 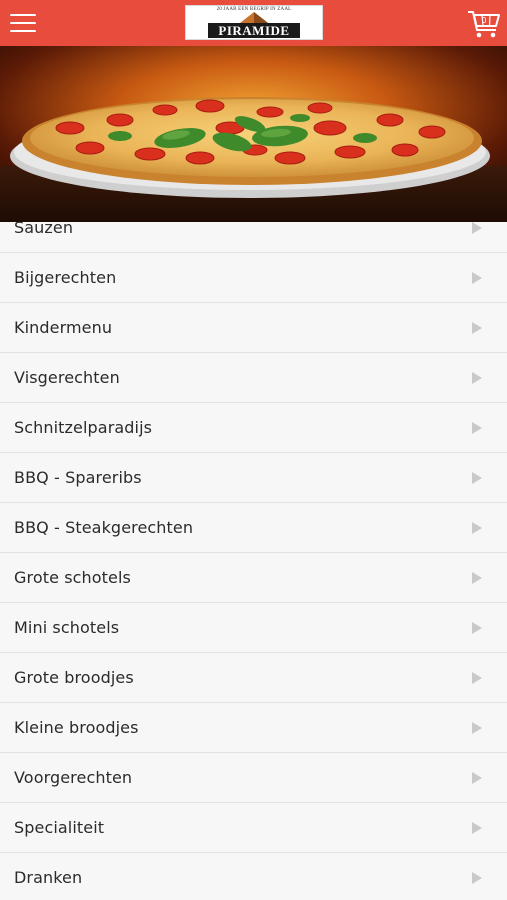 What do you see at coordinates (78, 477) in the screenshot?
I see `menu-item-label: BBQ - Spareribs` at bounding box center [78, 477].